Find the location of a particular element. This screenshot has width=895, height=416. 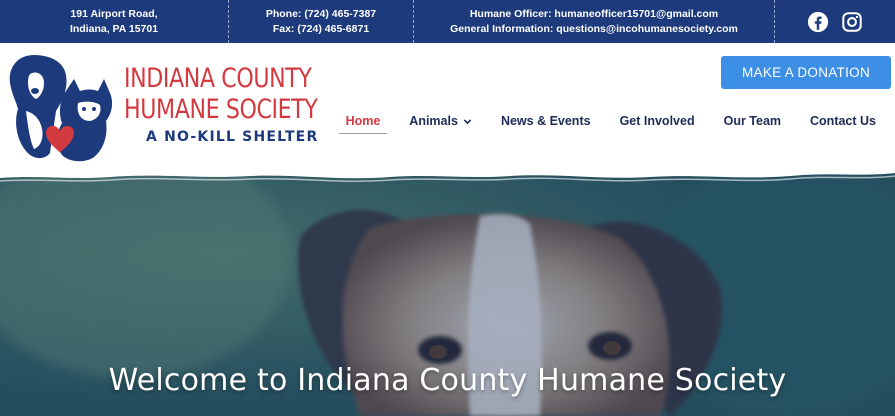

nav-item-label: Get Involved is located at coordinates (657, 121).